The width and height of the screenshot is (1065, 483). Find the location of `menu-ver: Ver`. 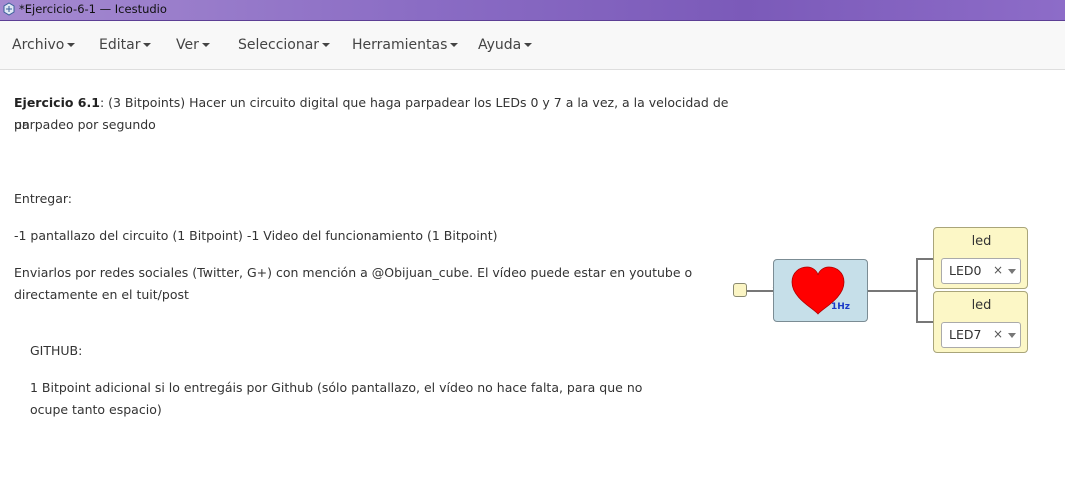

menu-ver: Ver is located at coordinates (193, 45).